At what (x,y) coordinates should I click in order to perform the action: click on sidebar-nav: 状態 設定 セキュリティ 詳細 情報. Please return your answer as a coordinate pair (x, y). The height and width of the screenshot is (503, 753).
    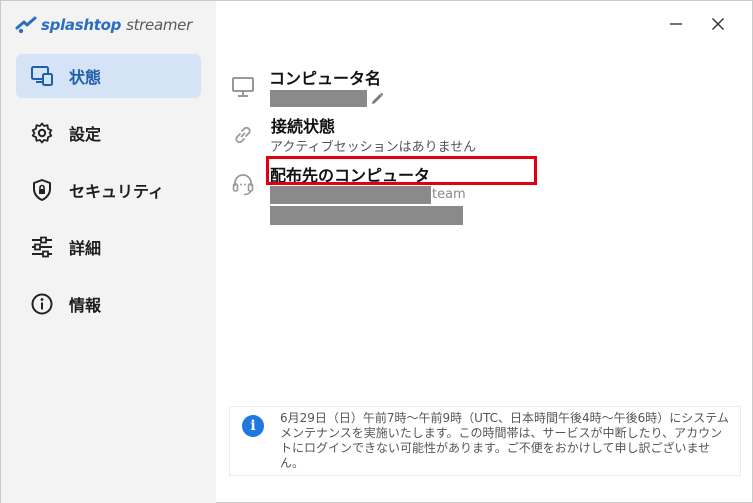
    Looking at the image, I should click on (108, 196).